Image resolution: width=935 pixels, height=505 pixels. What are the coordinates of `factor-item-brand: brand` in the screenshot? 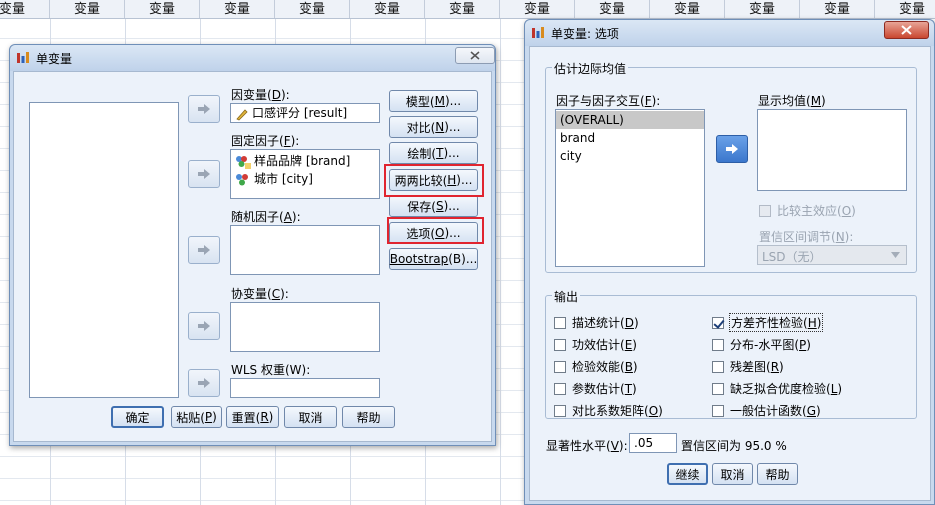 It's located at (630, 138).